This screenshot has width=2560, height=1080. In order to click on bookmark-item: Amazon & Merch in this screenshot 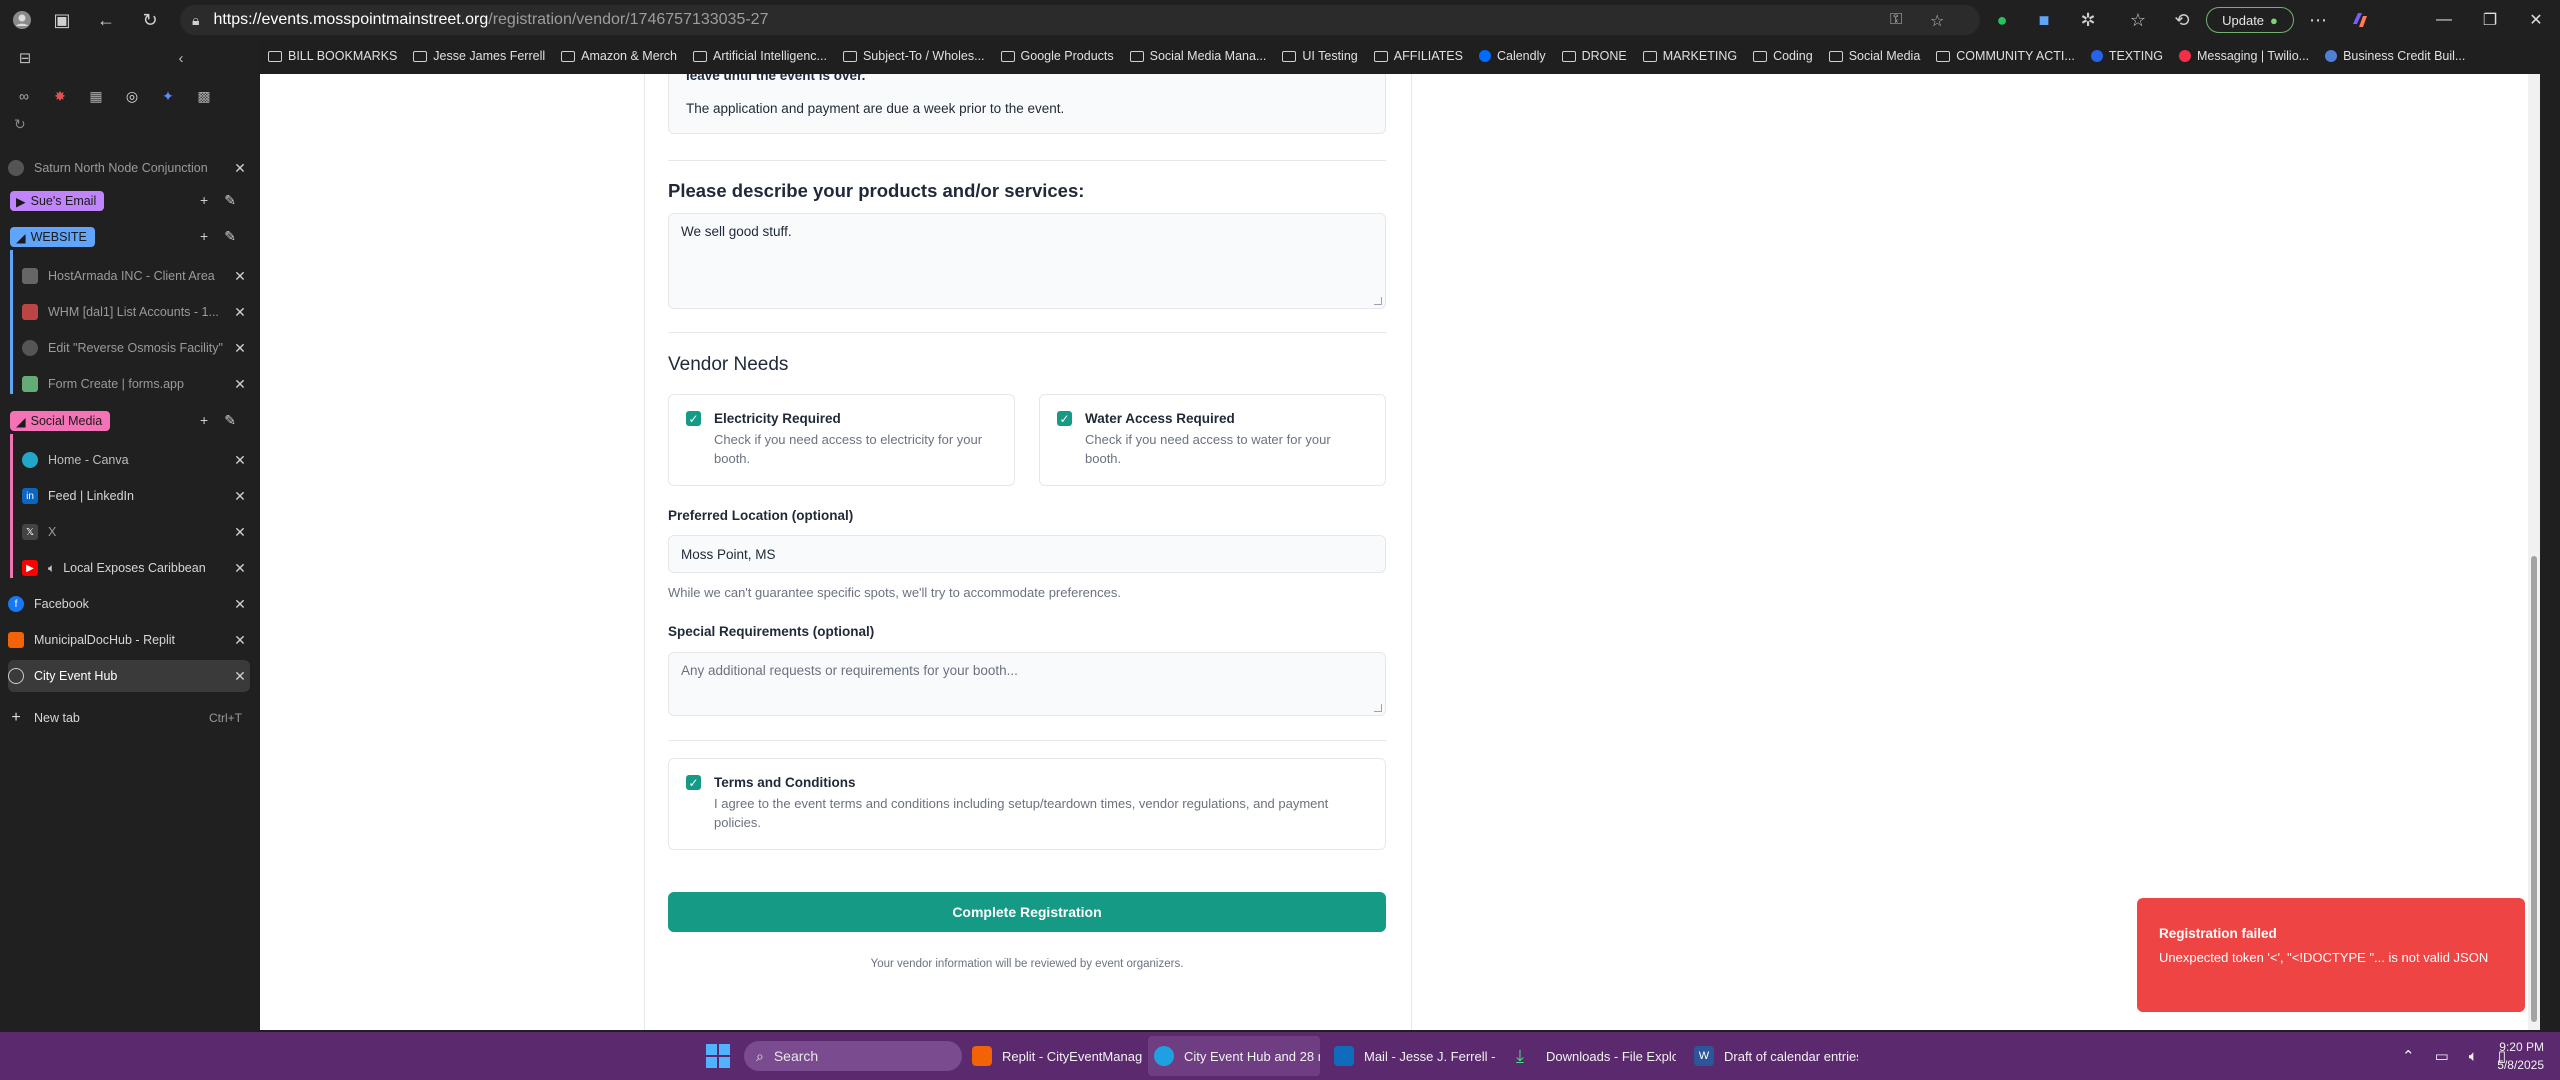, I will do `click(619, 56)`.